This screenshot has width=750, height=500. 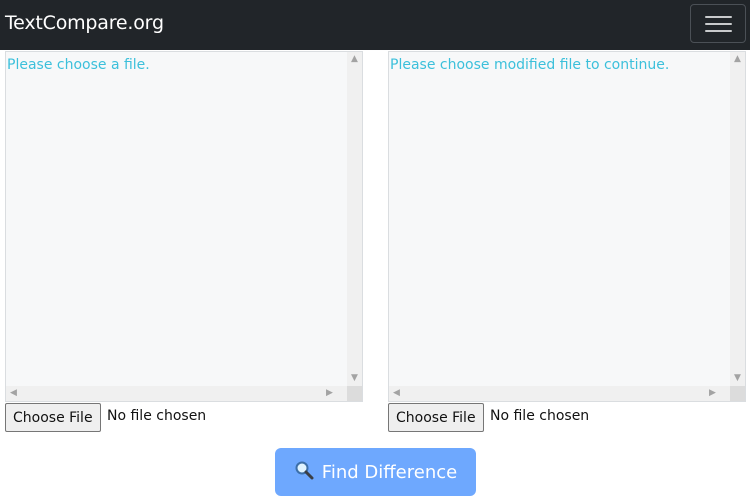 What do you see at coordinates (530, 65) in the screenshot?
I see `modified-placeholder-message: Please choose modified file to continue.` at bounding box center [530, 65].